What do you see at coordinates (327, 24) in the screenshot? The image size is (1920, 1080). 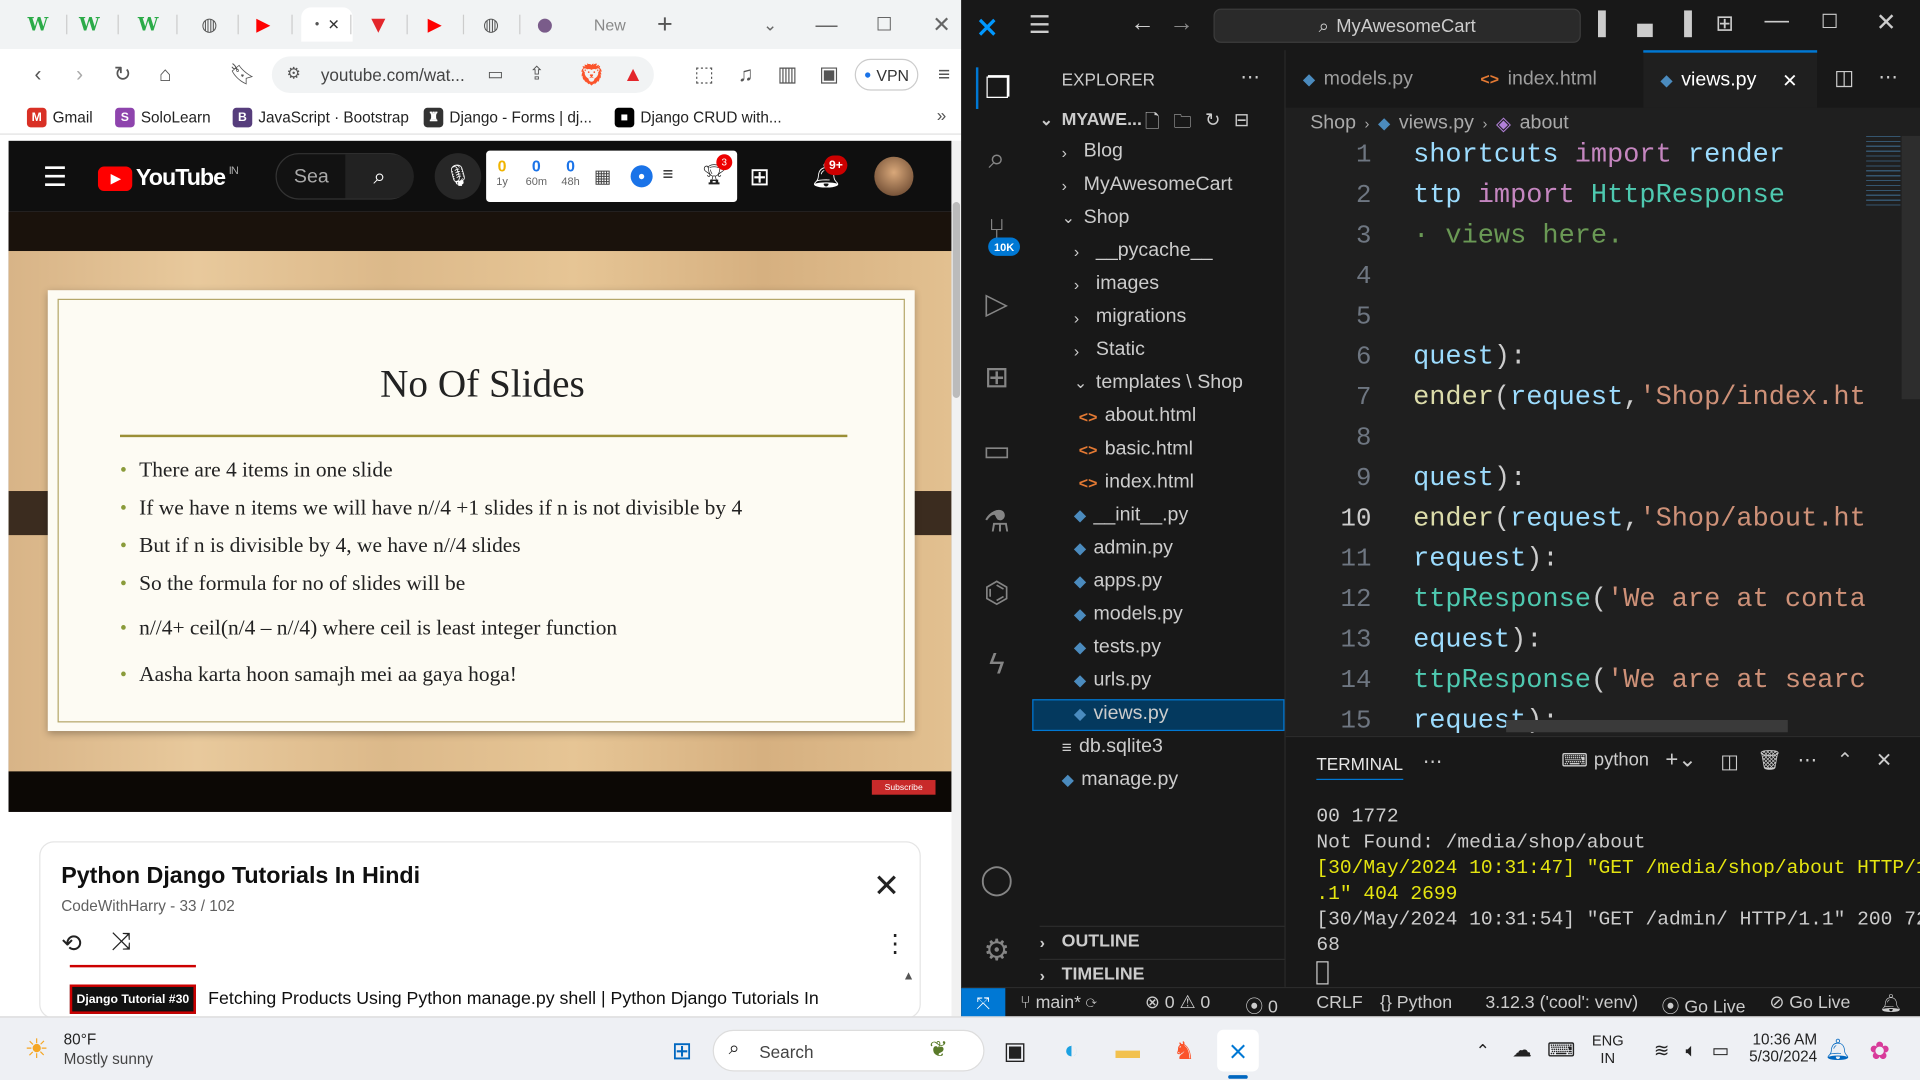 I see `browser-tab: · ✕` at bounding box center [327, 24].